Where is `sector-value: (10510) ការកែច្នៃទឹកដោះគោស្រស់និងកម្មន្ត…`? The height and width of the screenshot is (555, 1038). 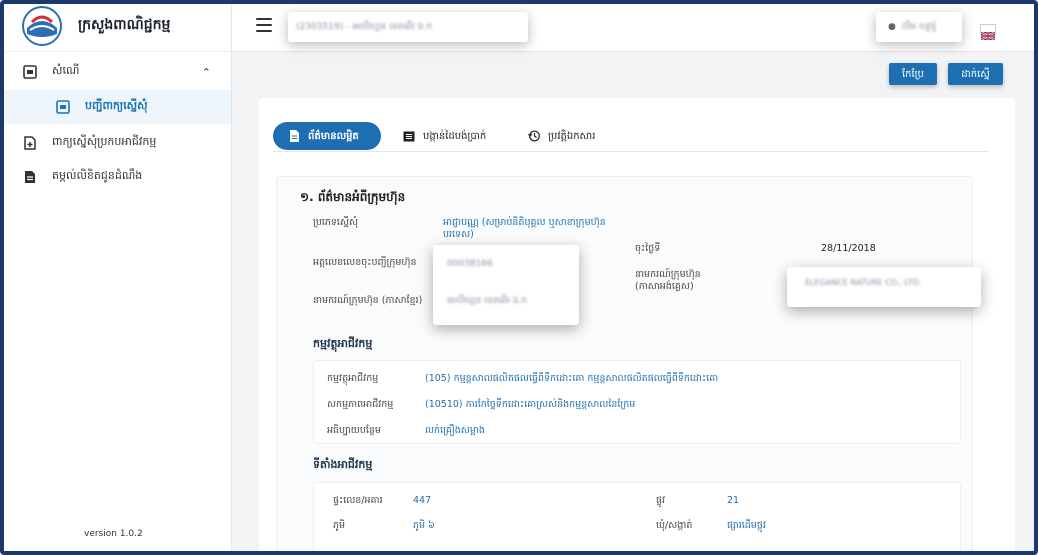
sector-value: (10510) ការកែច្នៃទឹកដោះគោស្រស់និងកម្មន្ត… is located at coordinates (530, 404).